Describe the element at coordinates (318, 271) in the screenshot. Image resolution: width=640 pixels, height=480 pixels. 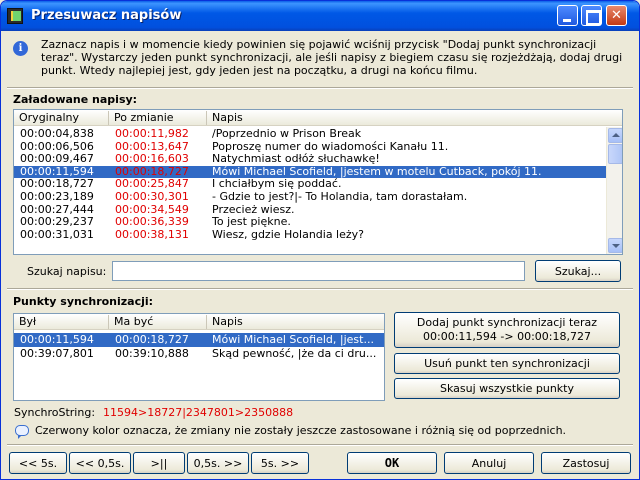
I see `search-input` at that location.